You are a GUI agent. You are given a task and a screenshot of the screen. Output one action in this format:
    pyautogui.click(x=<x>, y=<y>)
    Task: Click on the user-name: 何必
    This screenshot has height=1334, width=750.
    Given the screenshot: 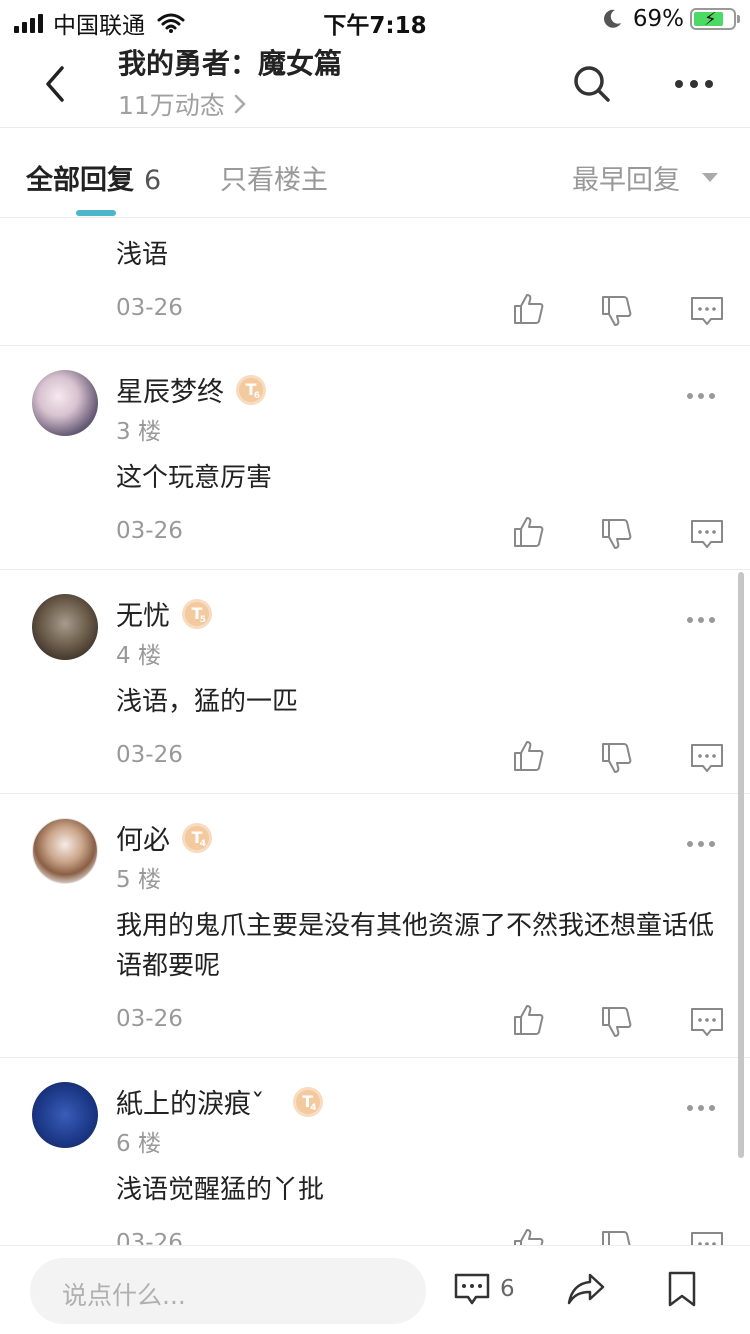 What is the action you would take?
    pyautogui.click(x=143, y=837)
    